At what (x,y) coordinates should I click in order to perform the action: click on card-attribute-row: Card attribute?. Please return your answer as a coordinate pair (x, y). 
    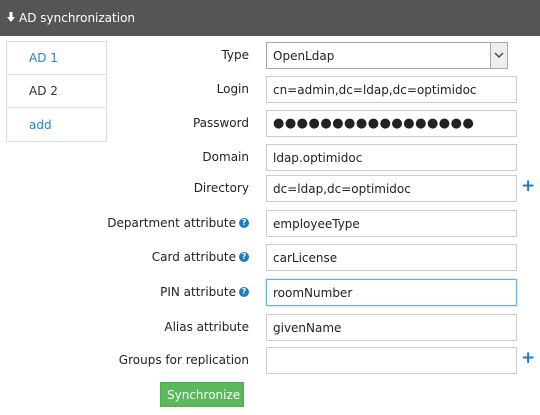
    Looking at the image, I should click on (270, 257).